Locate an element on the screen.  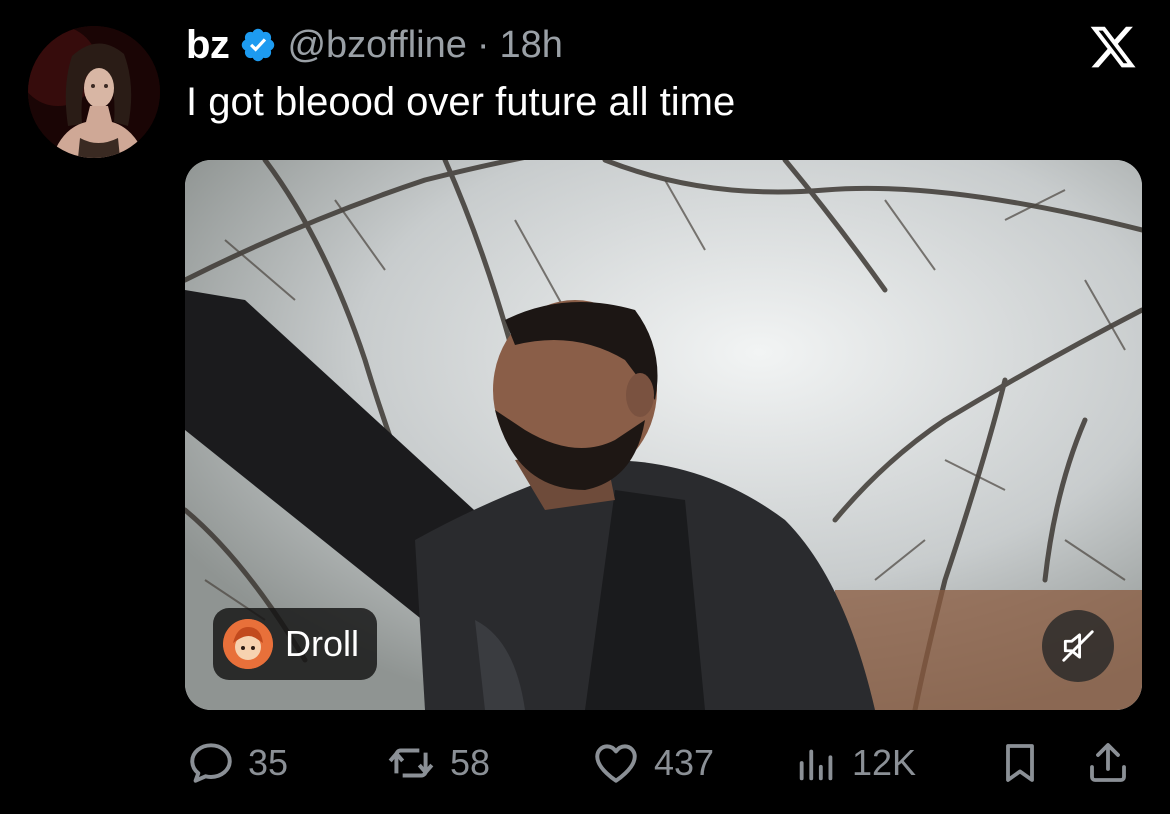
avatar is located at coordinates (94, 92).